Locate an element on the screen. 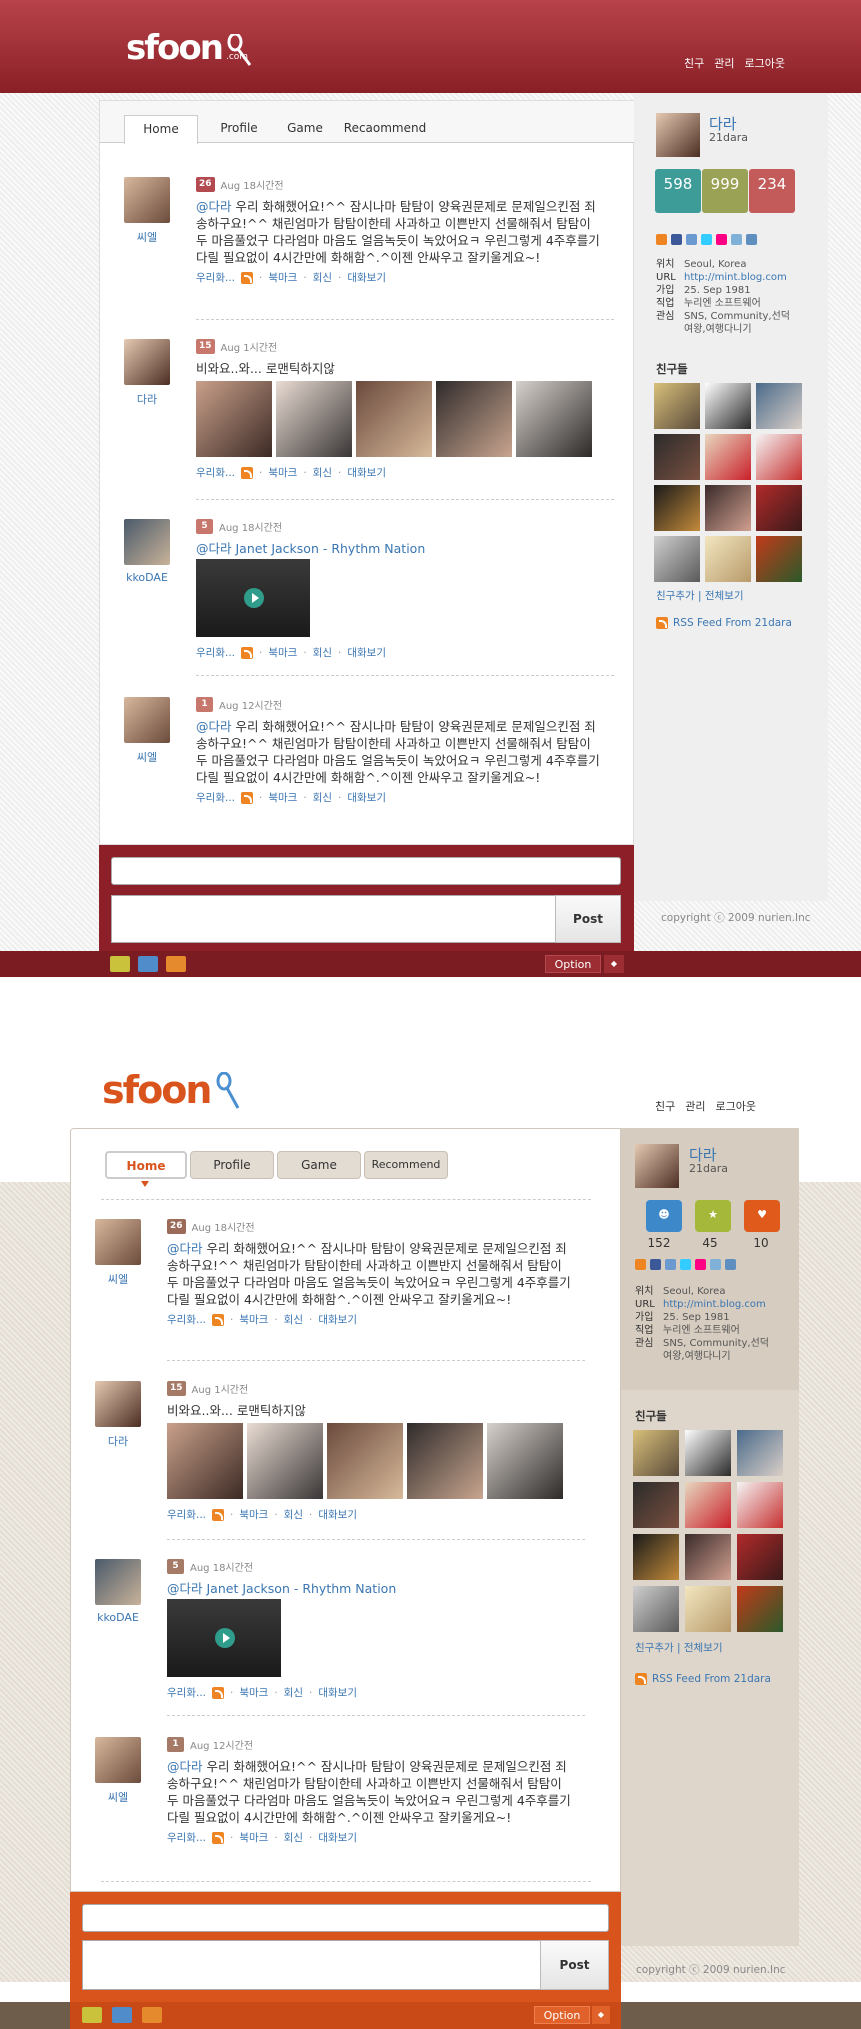 This screenshot has width=861, height=2029. stat-box: 234 is located at coordinates (772, 191).